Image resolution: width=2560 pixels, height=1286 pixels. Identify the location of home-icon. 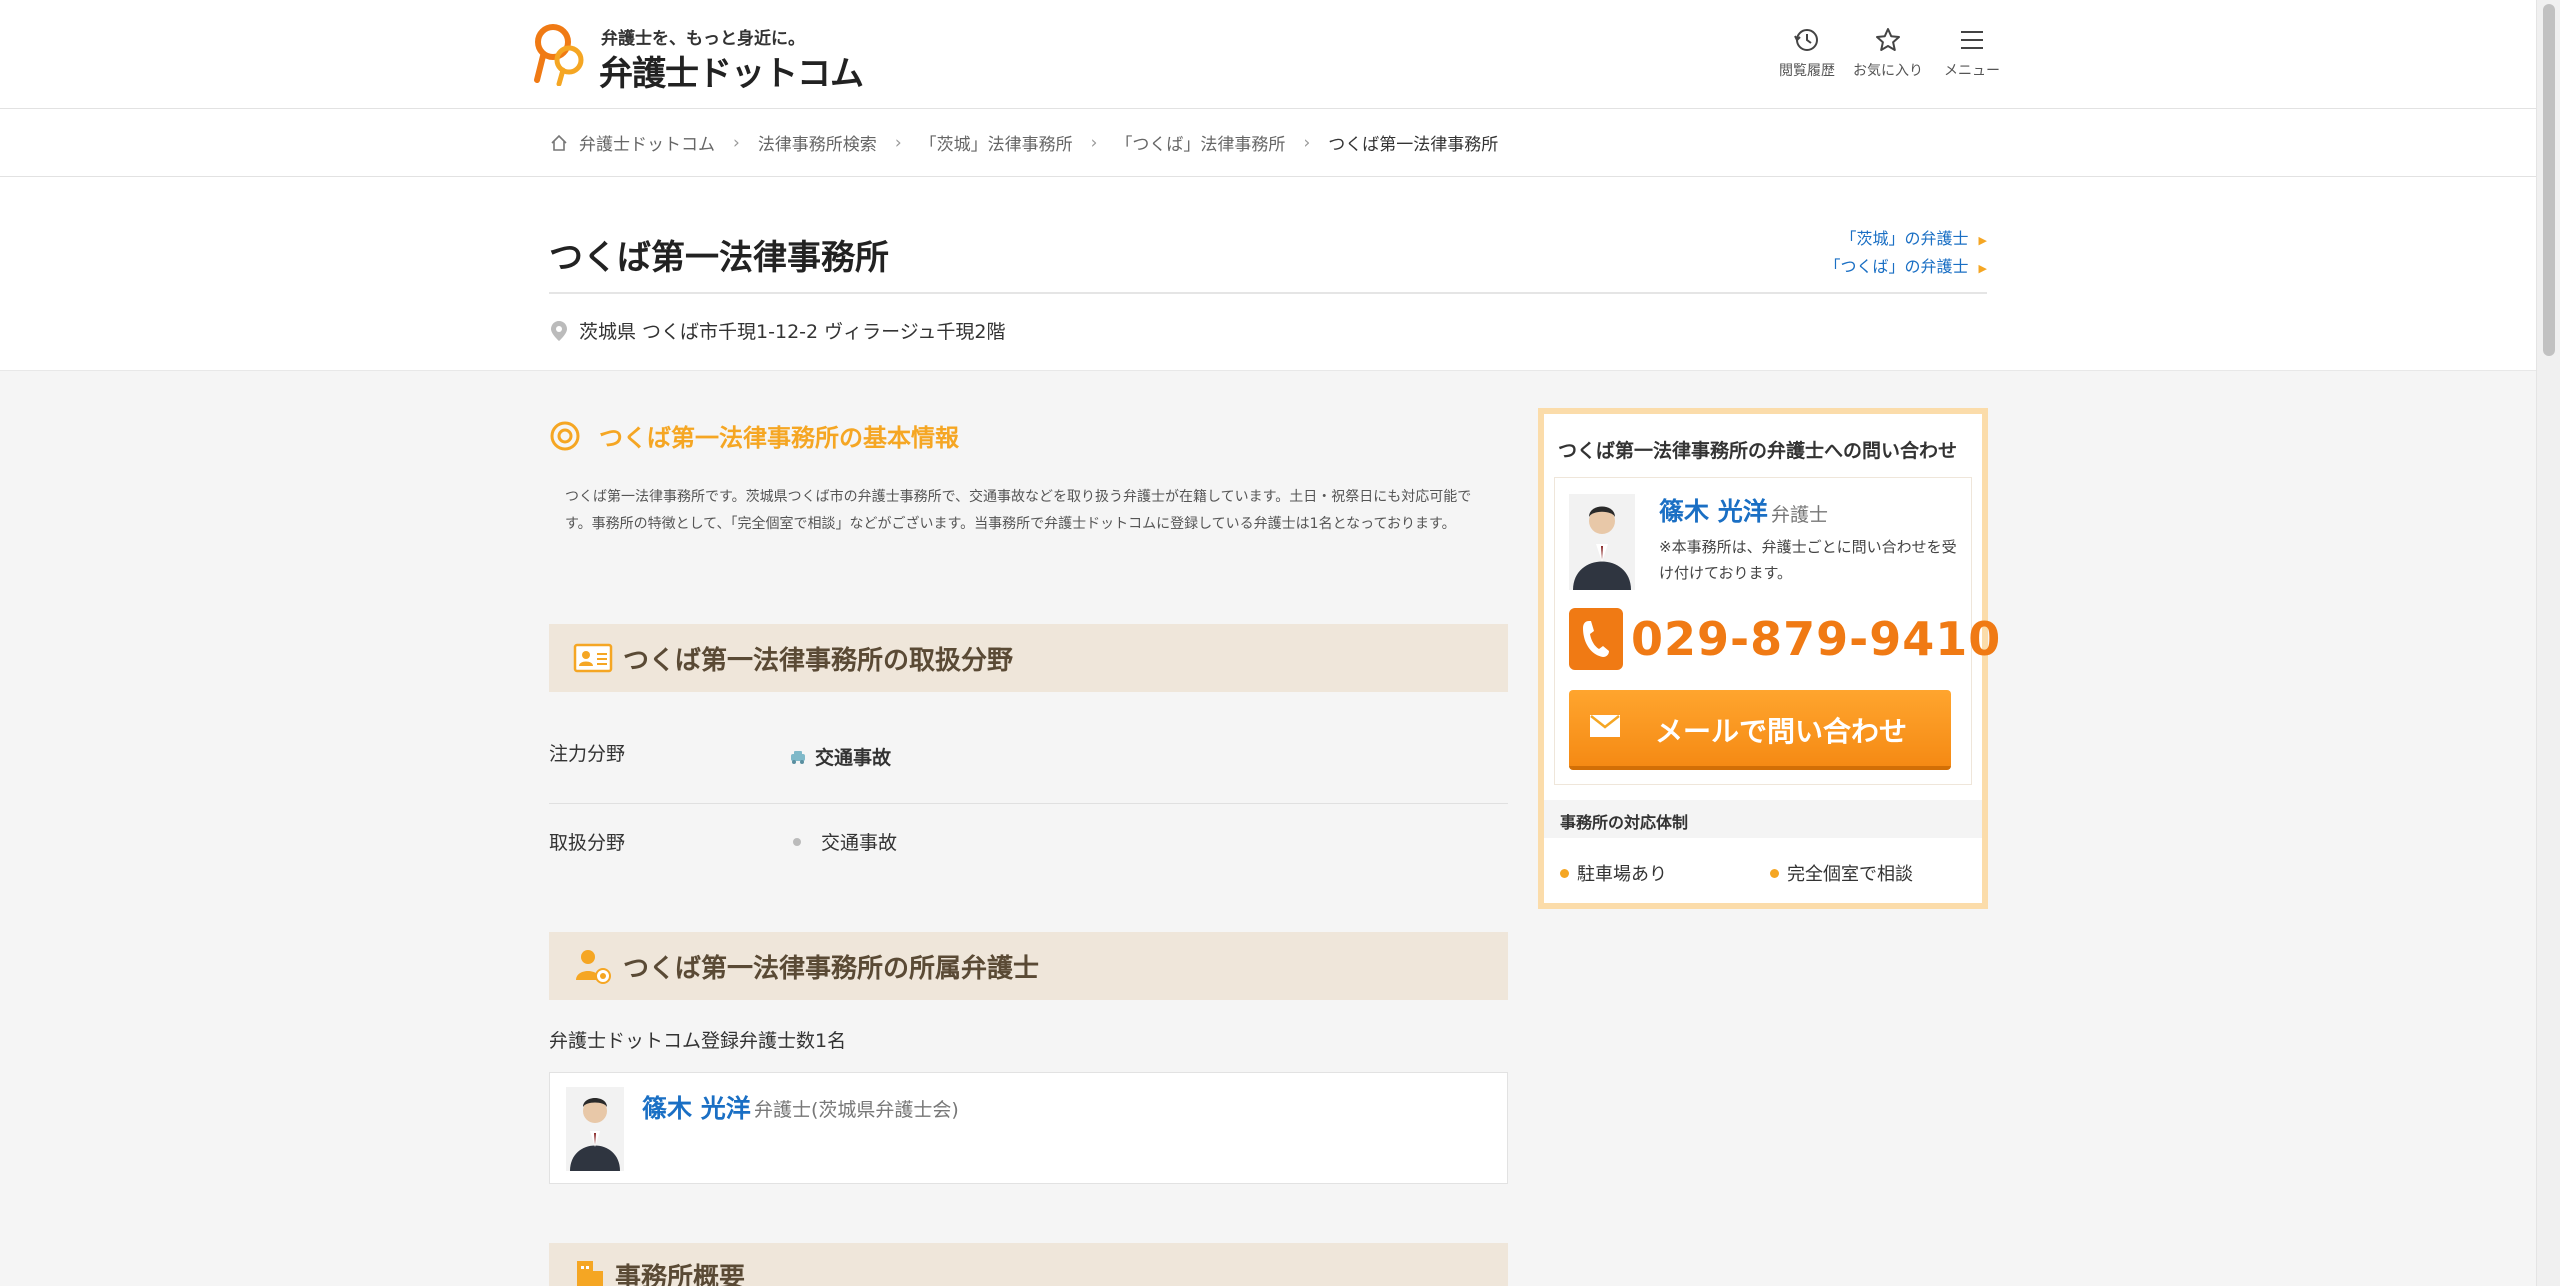
(559, 142).